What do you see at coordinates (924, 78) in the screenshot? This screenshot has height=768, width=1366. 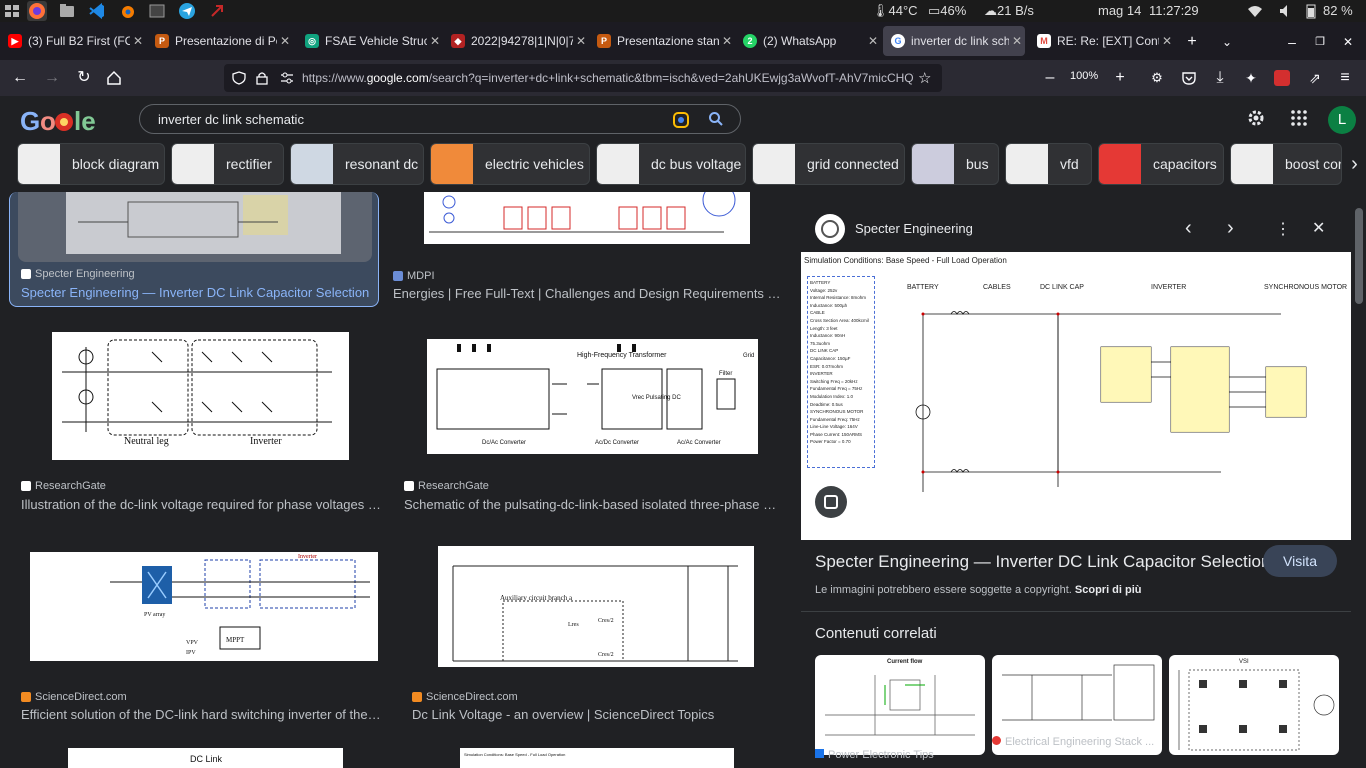 I see `bookmark-star-icon: ☆` at bounding box center [924, 78].